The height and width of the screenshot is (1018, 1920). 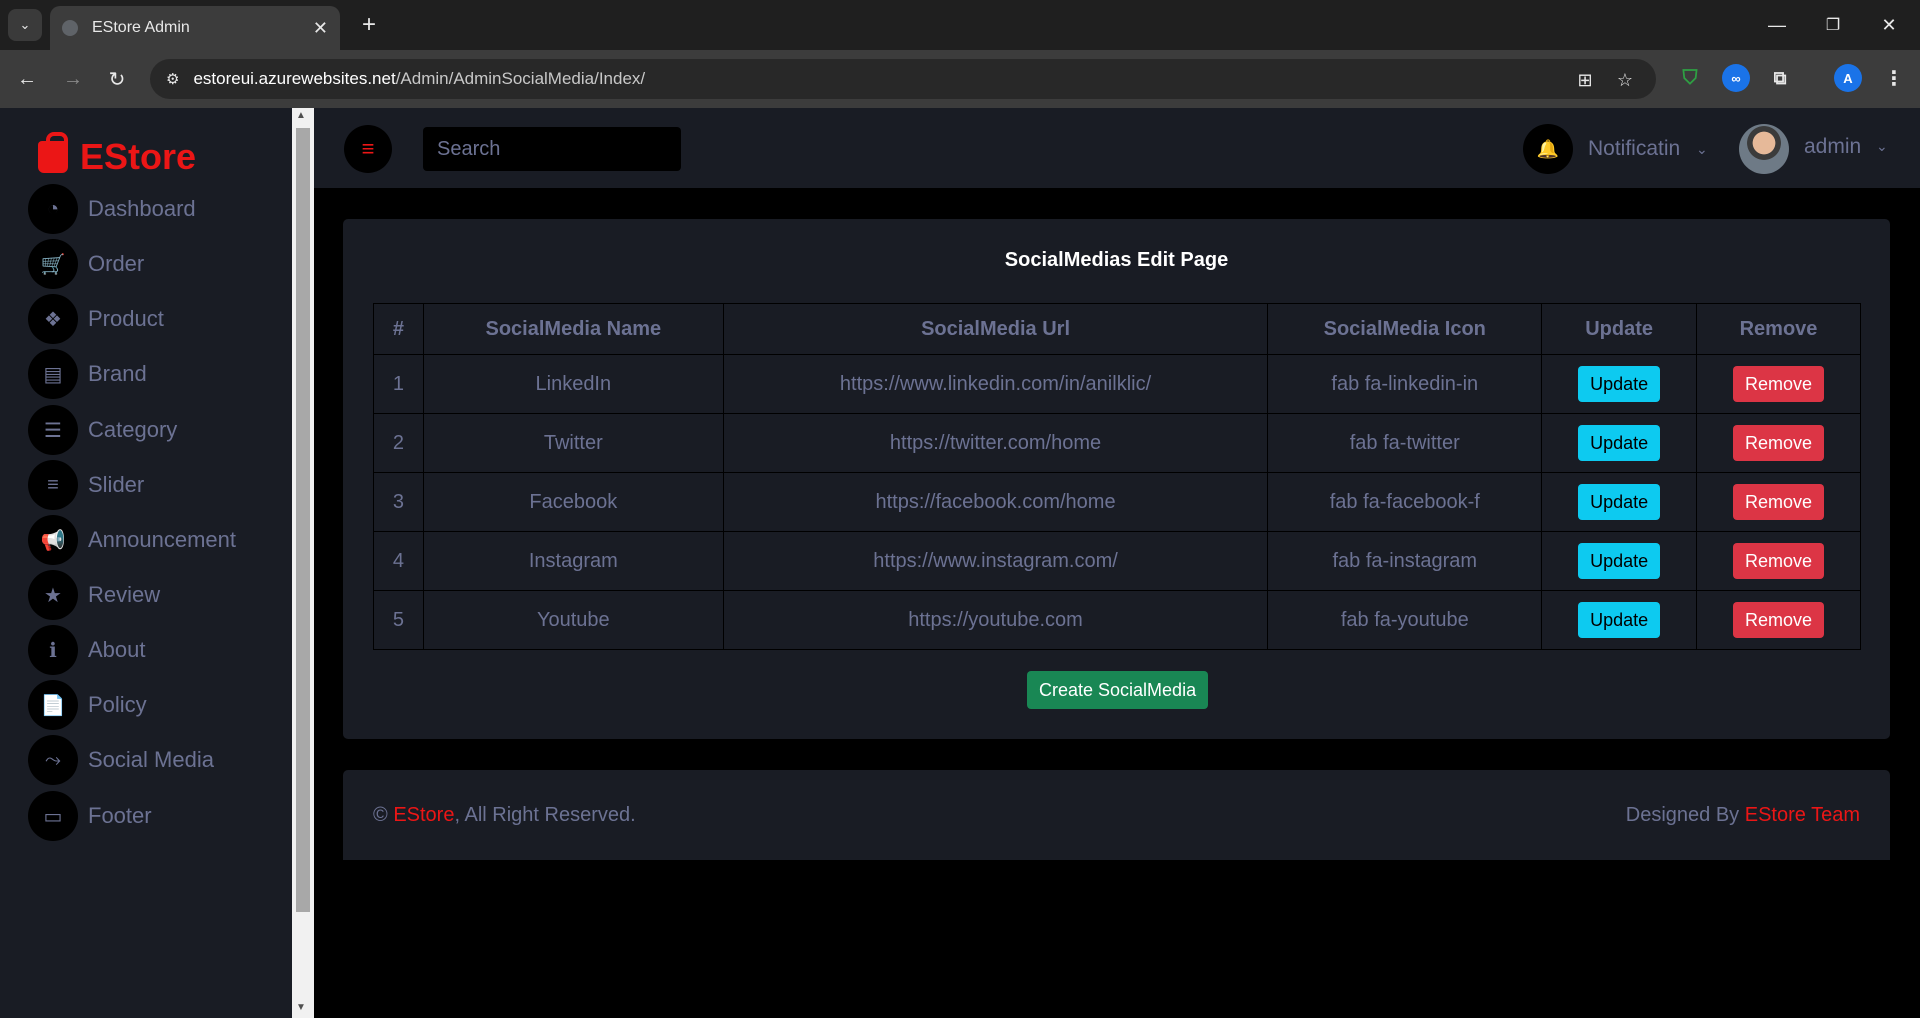 What do you see at coordinates (960, 25) in the screenshot?
I see `browser-tab-bar: ⌄ EStore Admin ✕ + — ❐ ✕` at bounding box center [960, 25].